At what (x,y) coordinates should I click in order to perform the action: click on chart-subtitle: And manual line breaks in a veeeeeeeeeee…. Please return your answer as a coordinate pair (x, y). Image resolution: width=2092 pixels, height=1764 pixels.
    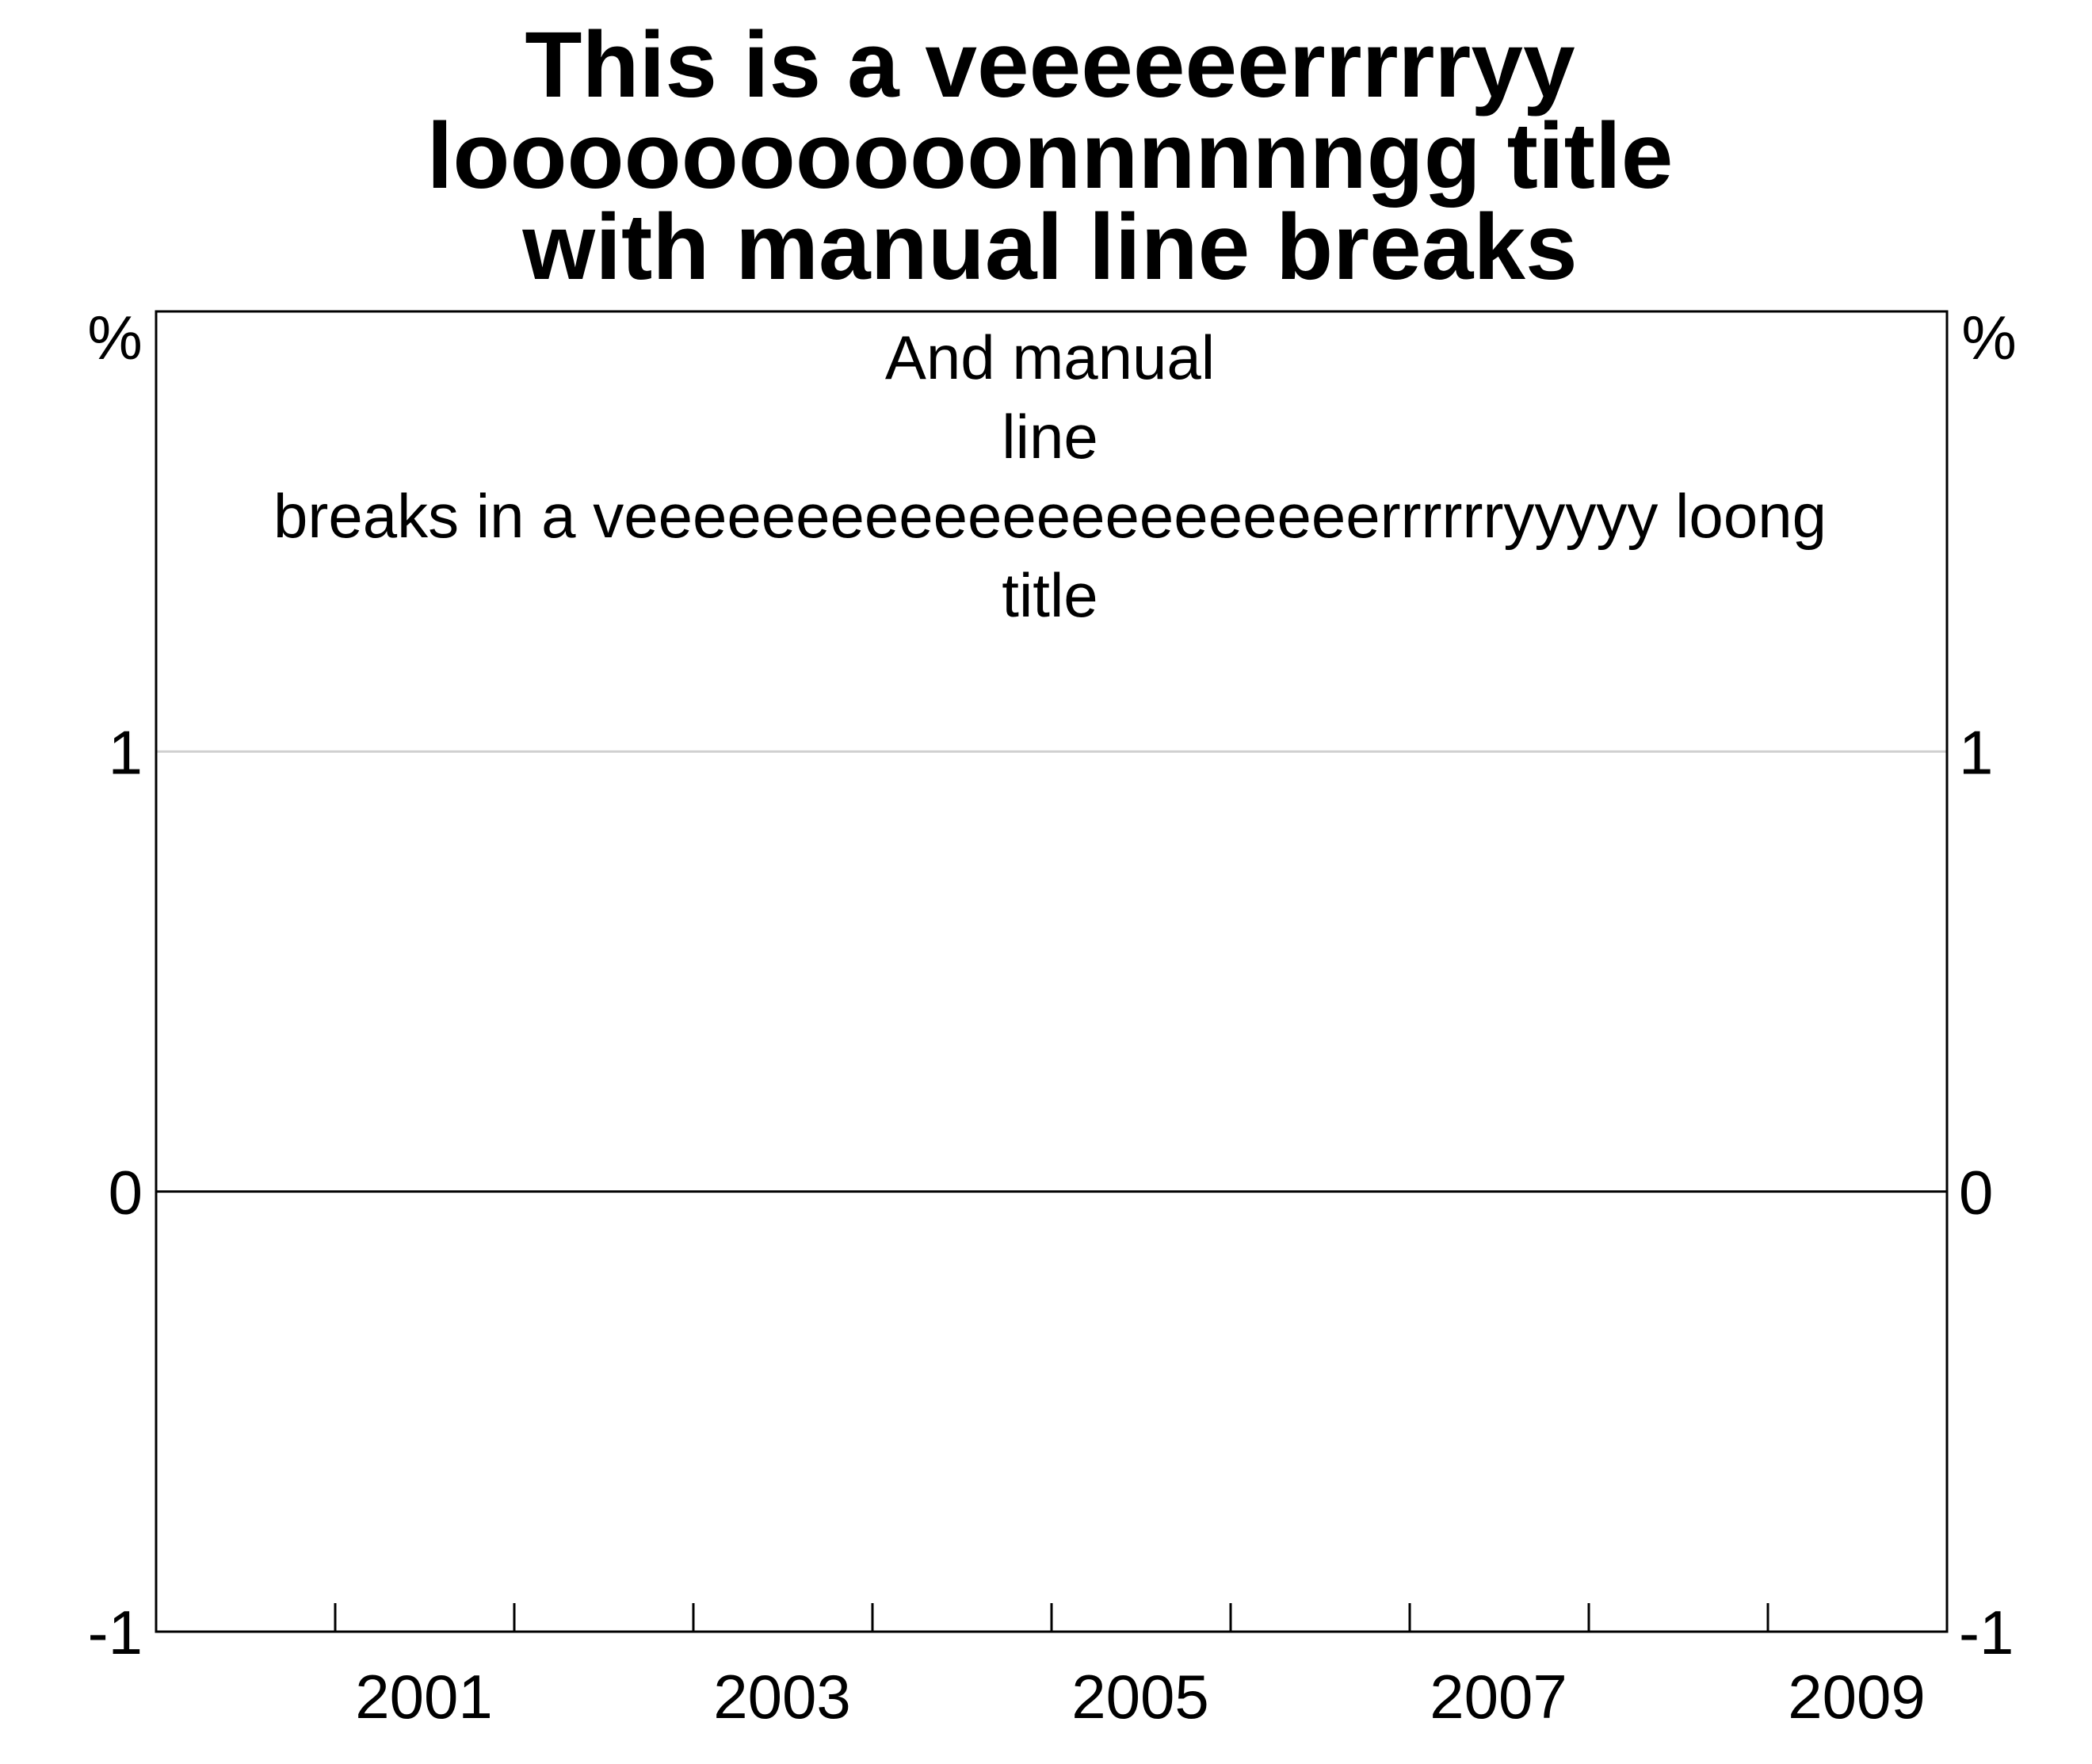
    Looking at the image, I should click on (1050, 476).